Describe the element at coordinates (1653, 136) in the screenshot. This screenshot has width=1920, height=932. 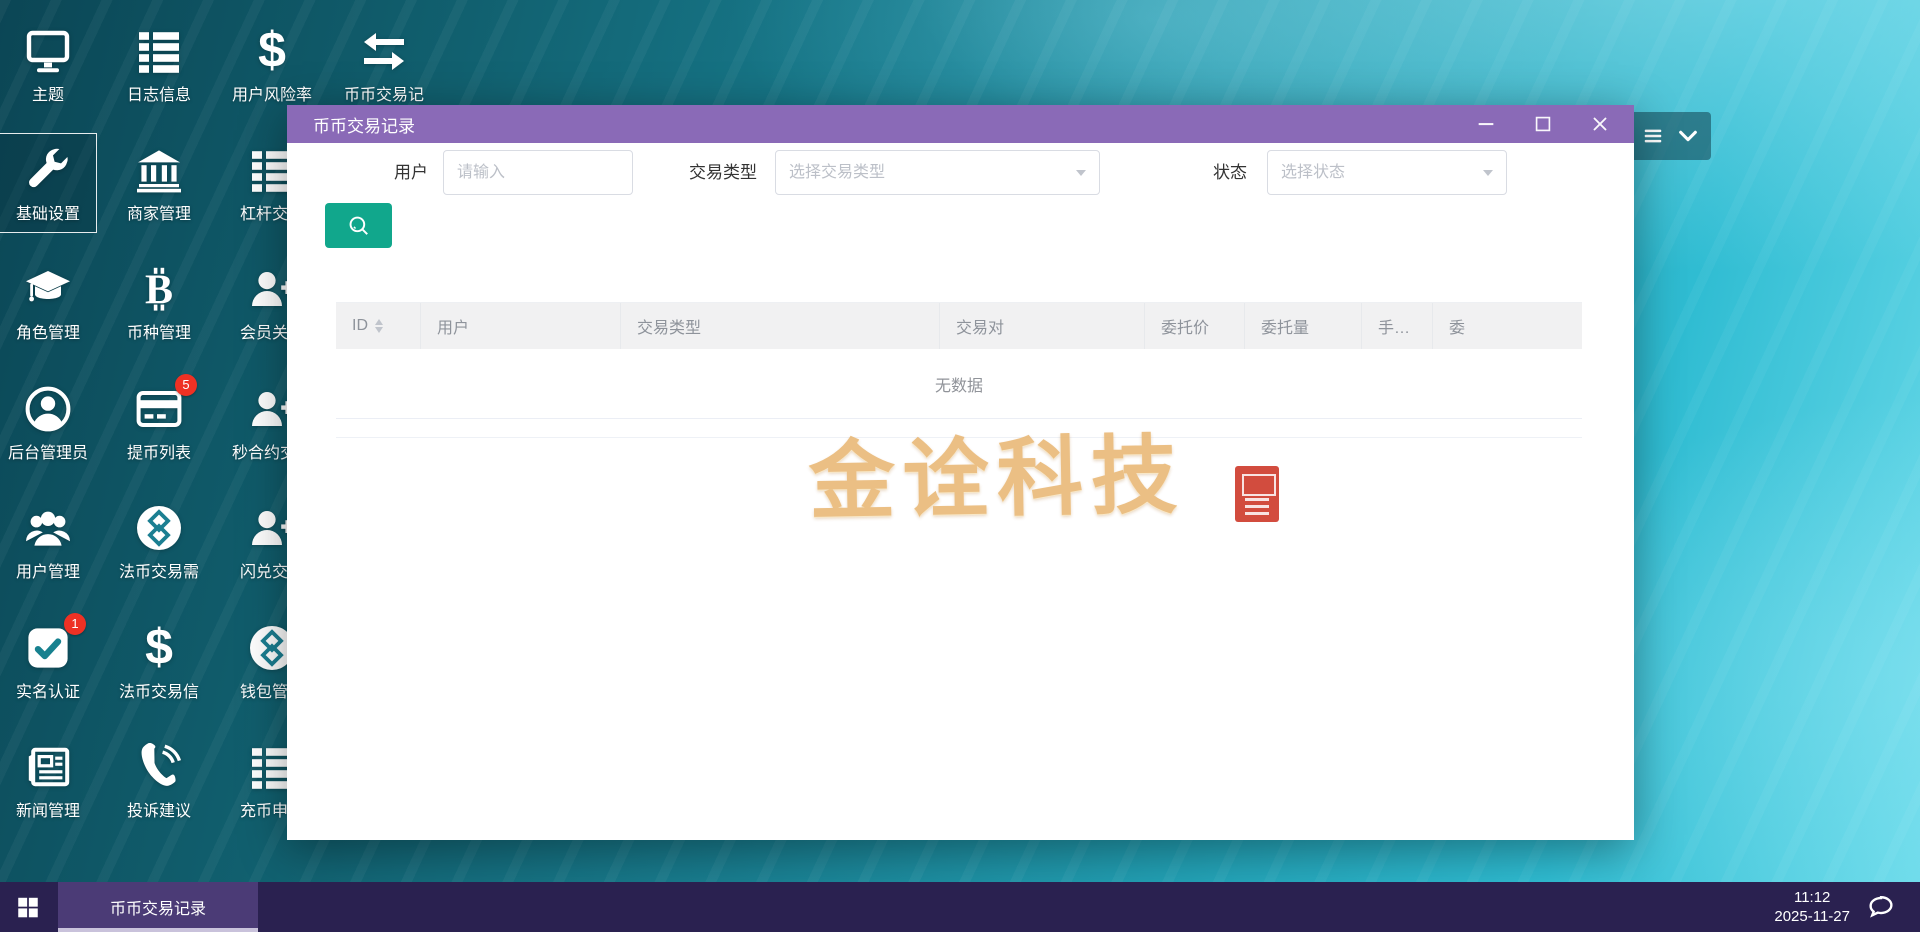
I see `hamburger-icon` at that location.